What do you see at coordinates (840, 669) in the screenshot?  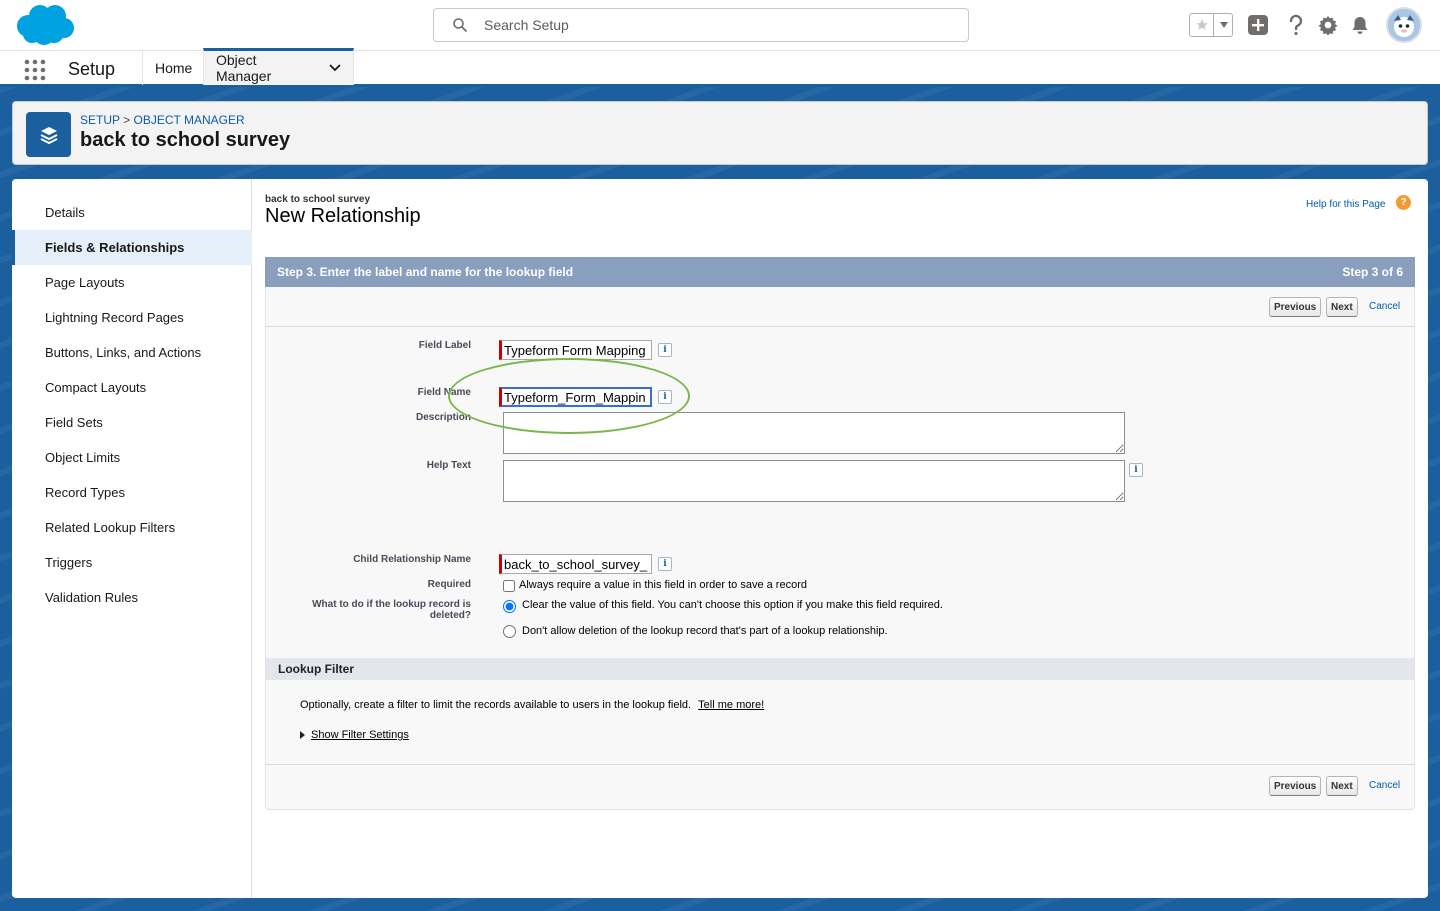 I see `lookup-filter-heading: Lookup Filter` at bounding box center [840, 669].